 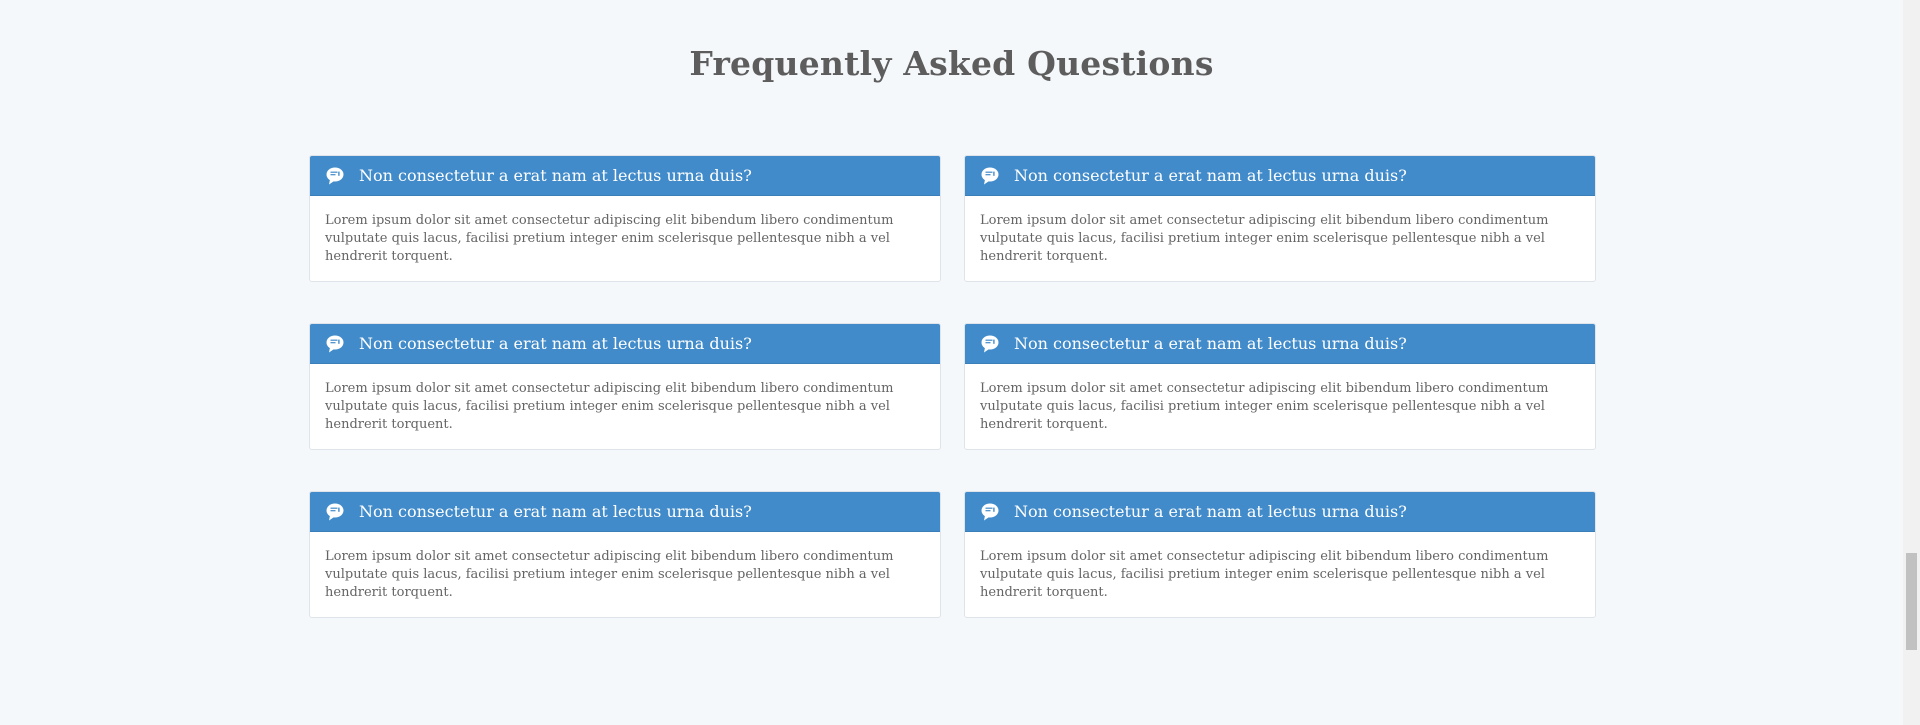 I want to click on vertical-scrollbar, so click(x=1911, y=362).